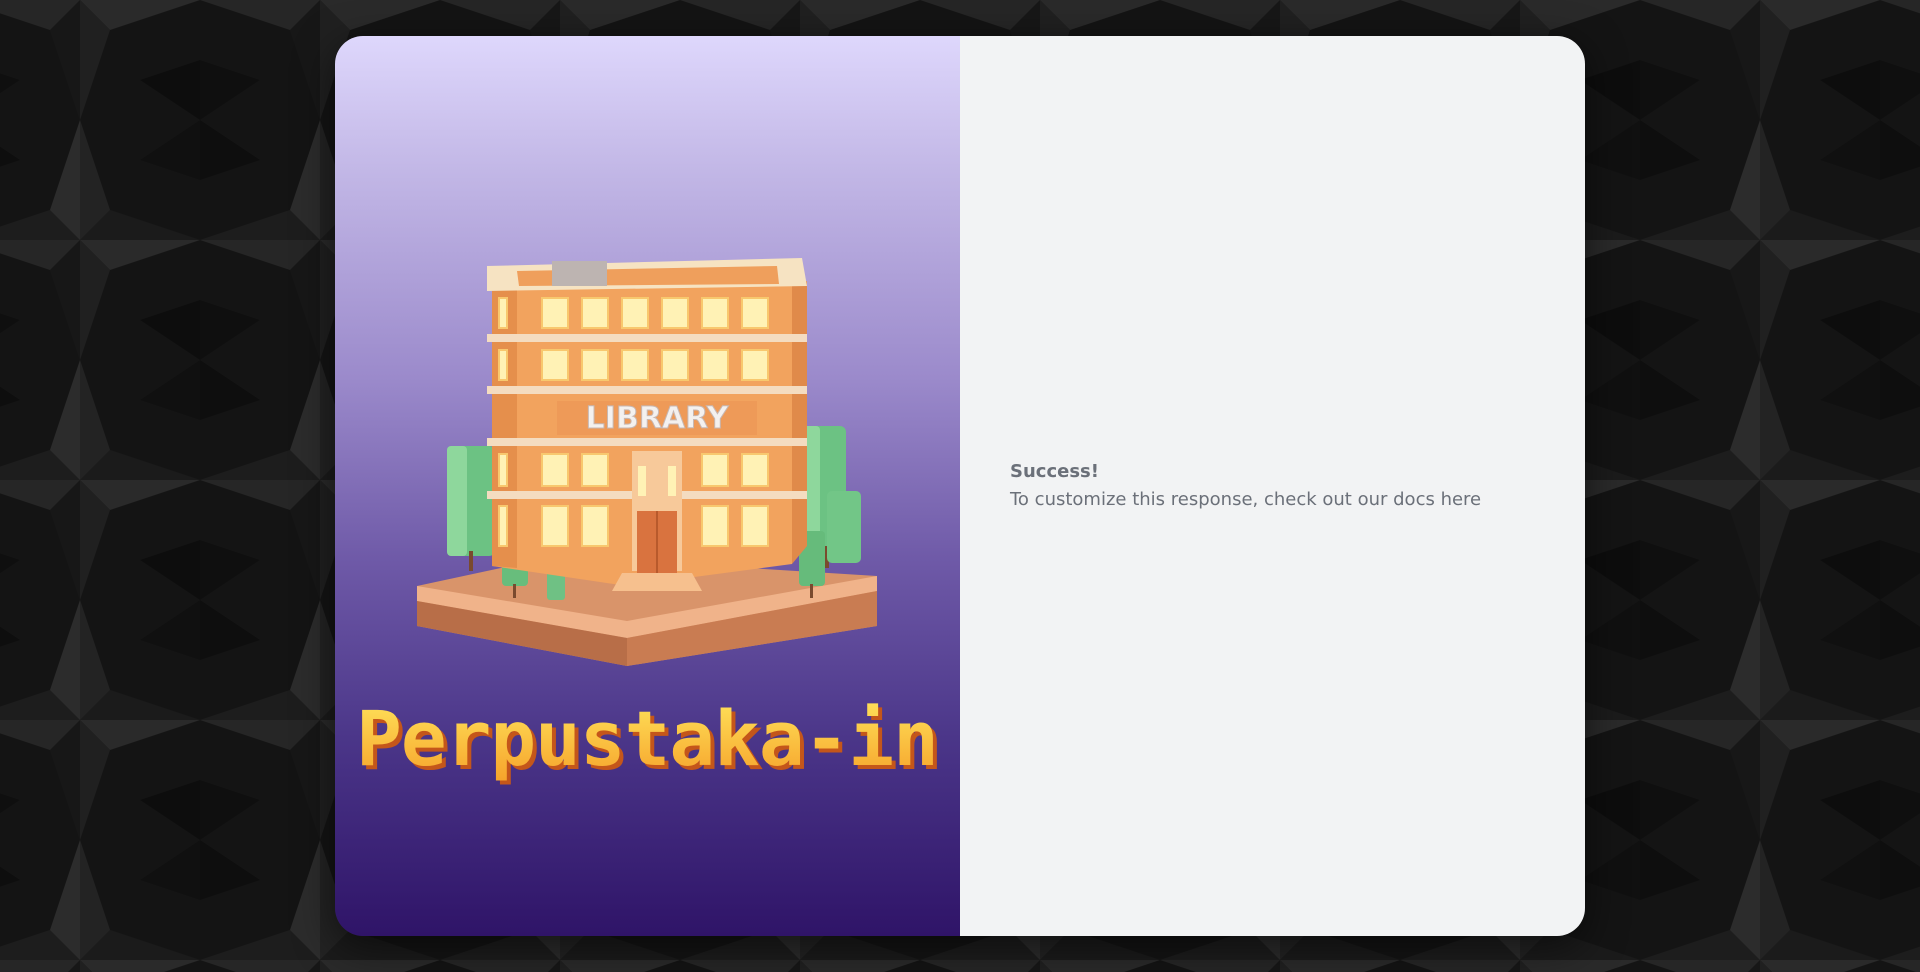 The image size is (1920, 972). Describe the element at coordinates (647, 462) in the screenshot. I see `library-building-illustration: LIBRARY` at that location.